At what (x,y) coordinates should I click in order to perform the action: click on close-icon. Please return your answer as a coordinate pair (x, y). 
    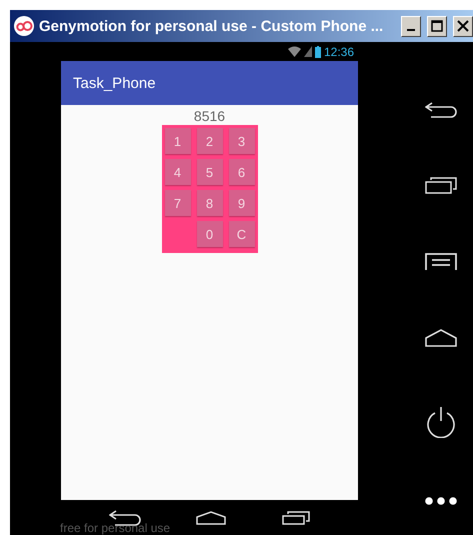
    Looking at the image, I should click on (463, 26).